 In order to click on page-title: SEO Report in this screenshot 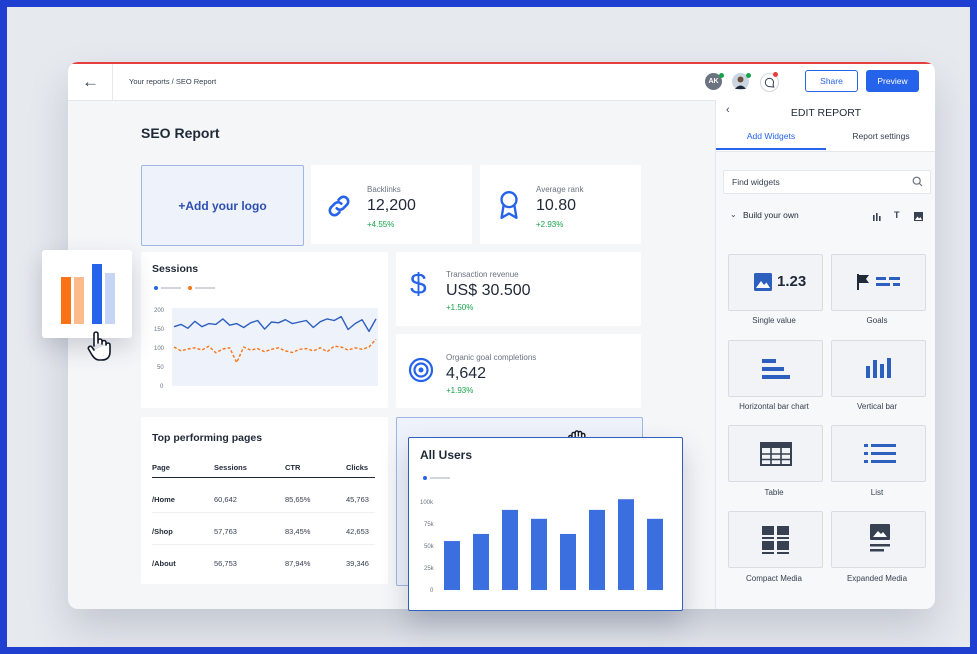, I will do `click(180, 133)`.